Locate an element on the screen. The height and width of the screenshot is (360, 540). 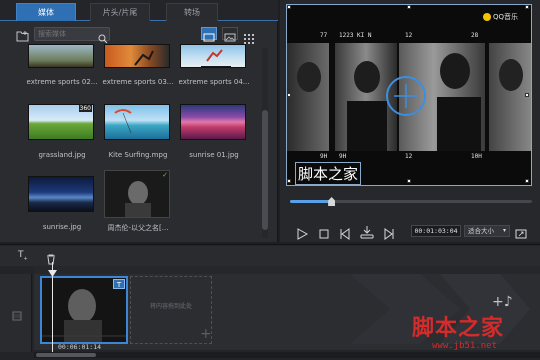
timecode-display: 00:01:03:04 is located at coordinates (436, 231).